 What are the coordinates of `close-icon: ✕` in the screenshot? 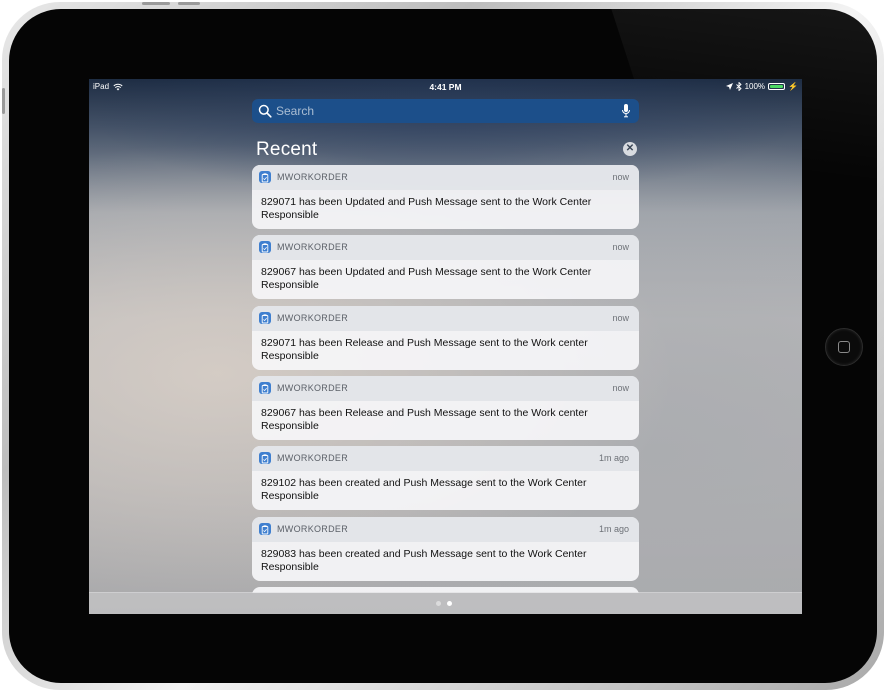 It's located at (630, 148).